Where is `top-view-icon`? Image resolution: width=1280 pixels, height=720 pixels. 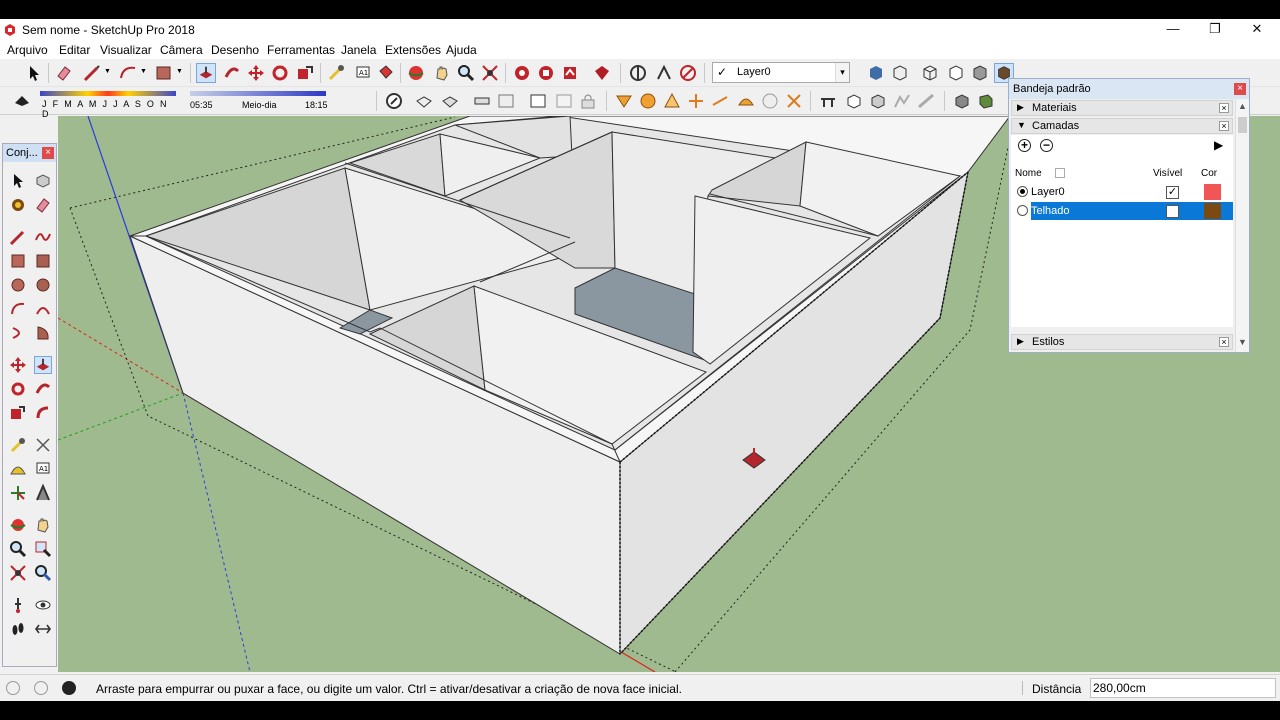 top-view-icon is located at coordinates (986, 101).